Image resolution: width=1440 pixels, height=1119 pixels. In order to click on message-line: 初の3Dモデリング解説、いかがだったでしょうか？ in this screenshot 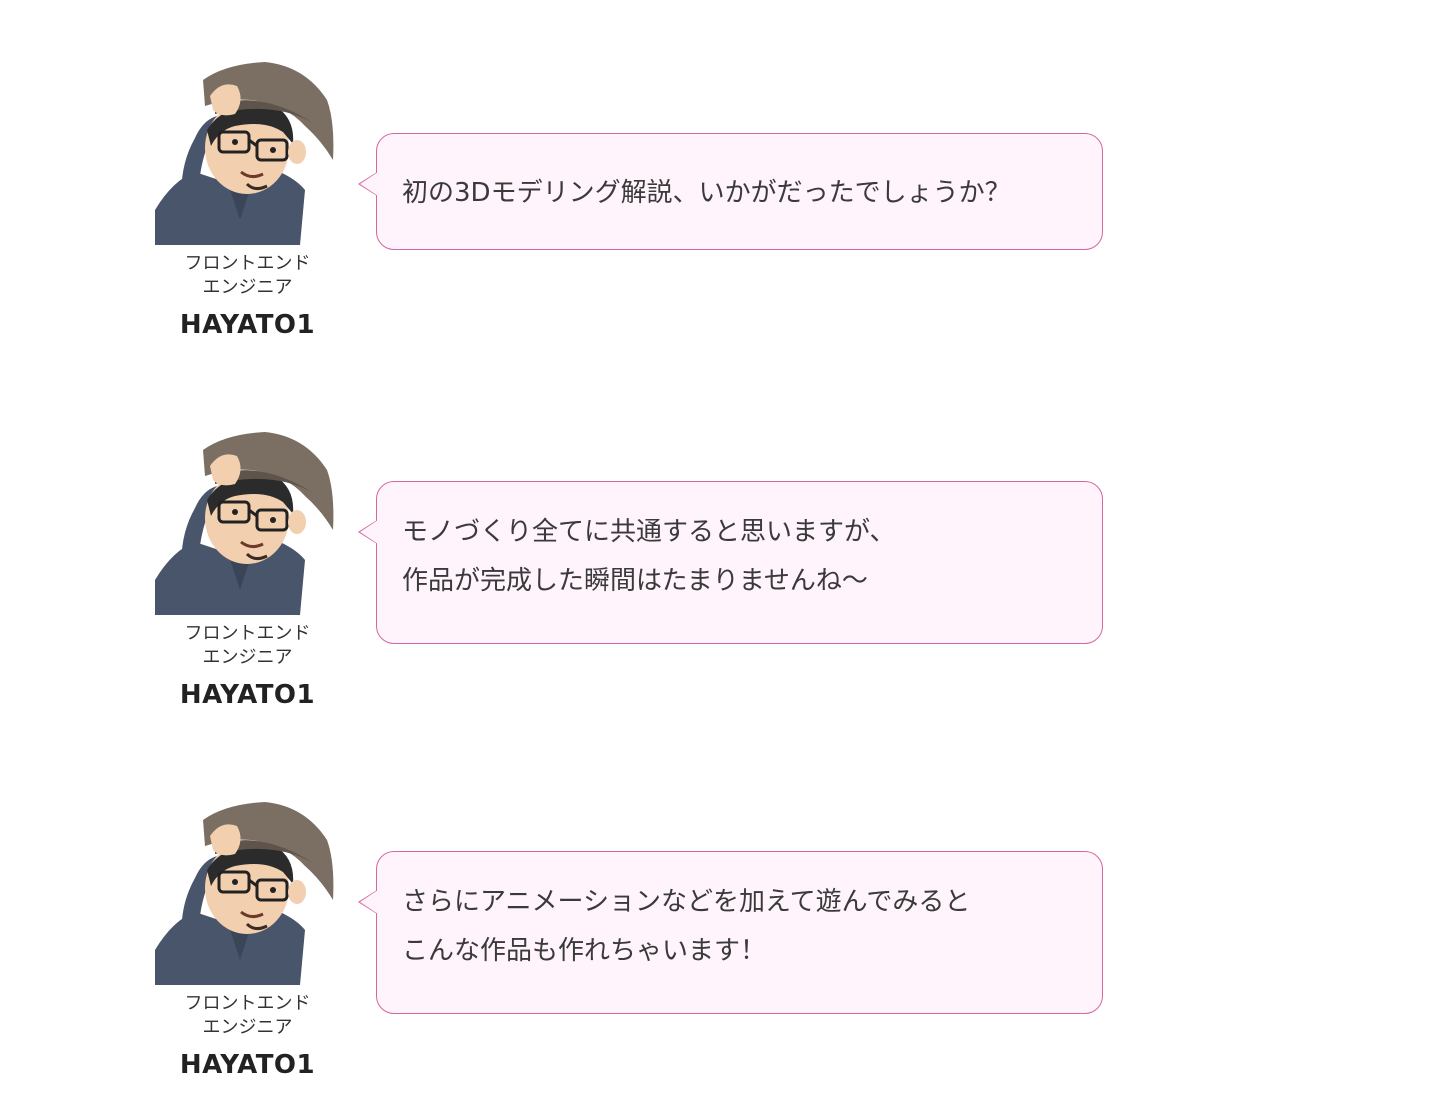, I will do `click(706, 193)`.